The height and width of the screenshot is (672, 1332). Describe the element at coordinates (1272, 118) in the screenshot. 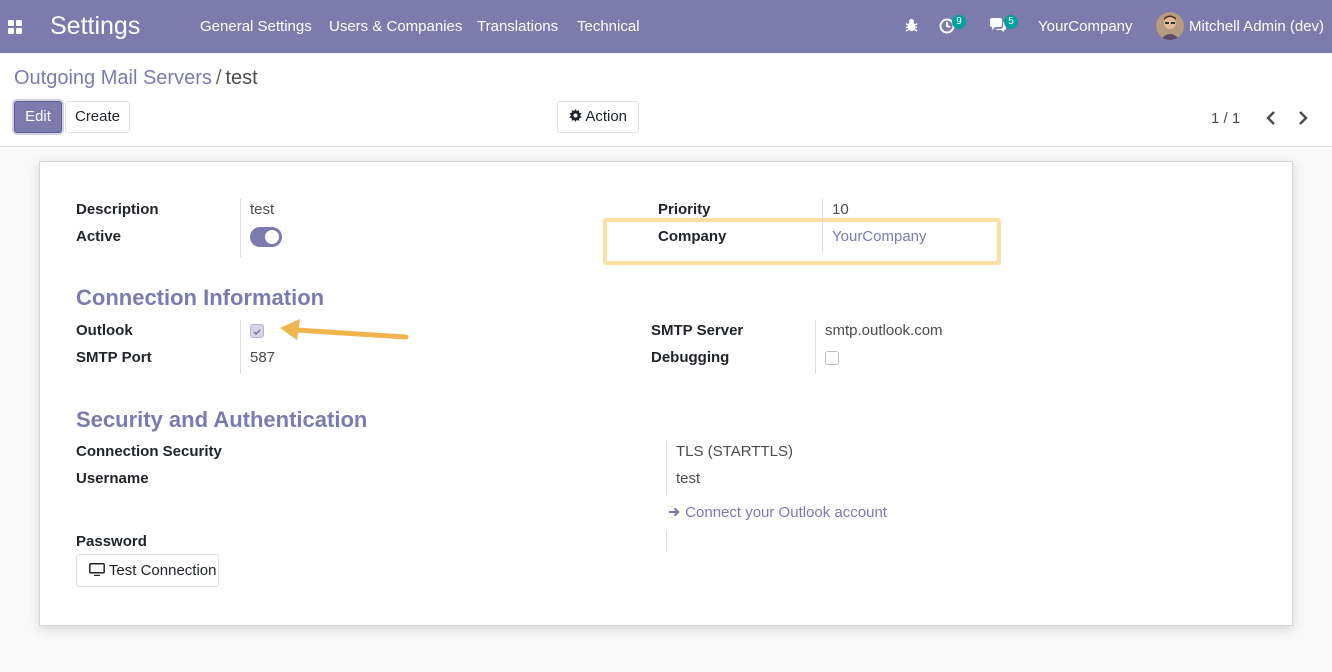

I see `pager-previous-icon` at that location.